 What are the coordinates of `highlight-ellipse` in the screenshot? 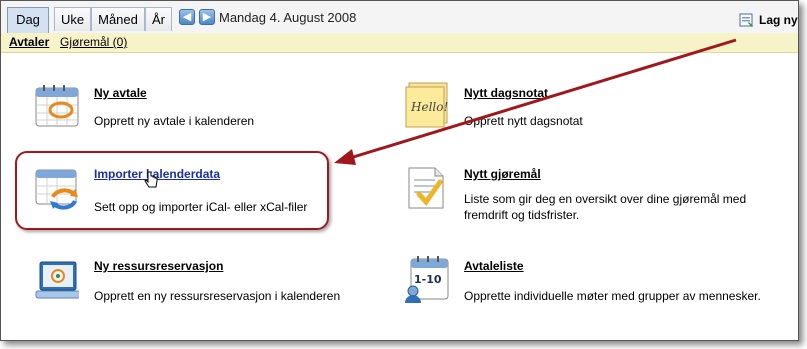 It's located at (172, 190).